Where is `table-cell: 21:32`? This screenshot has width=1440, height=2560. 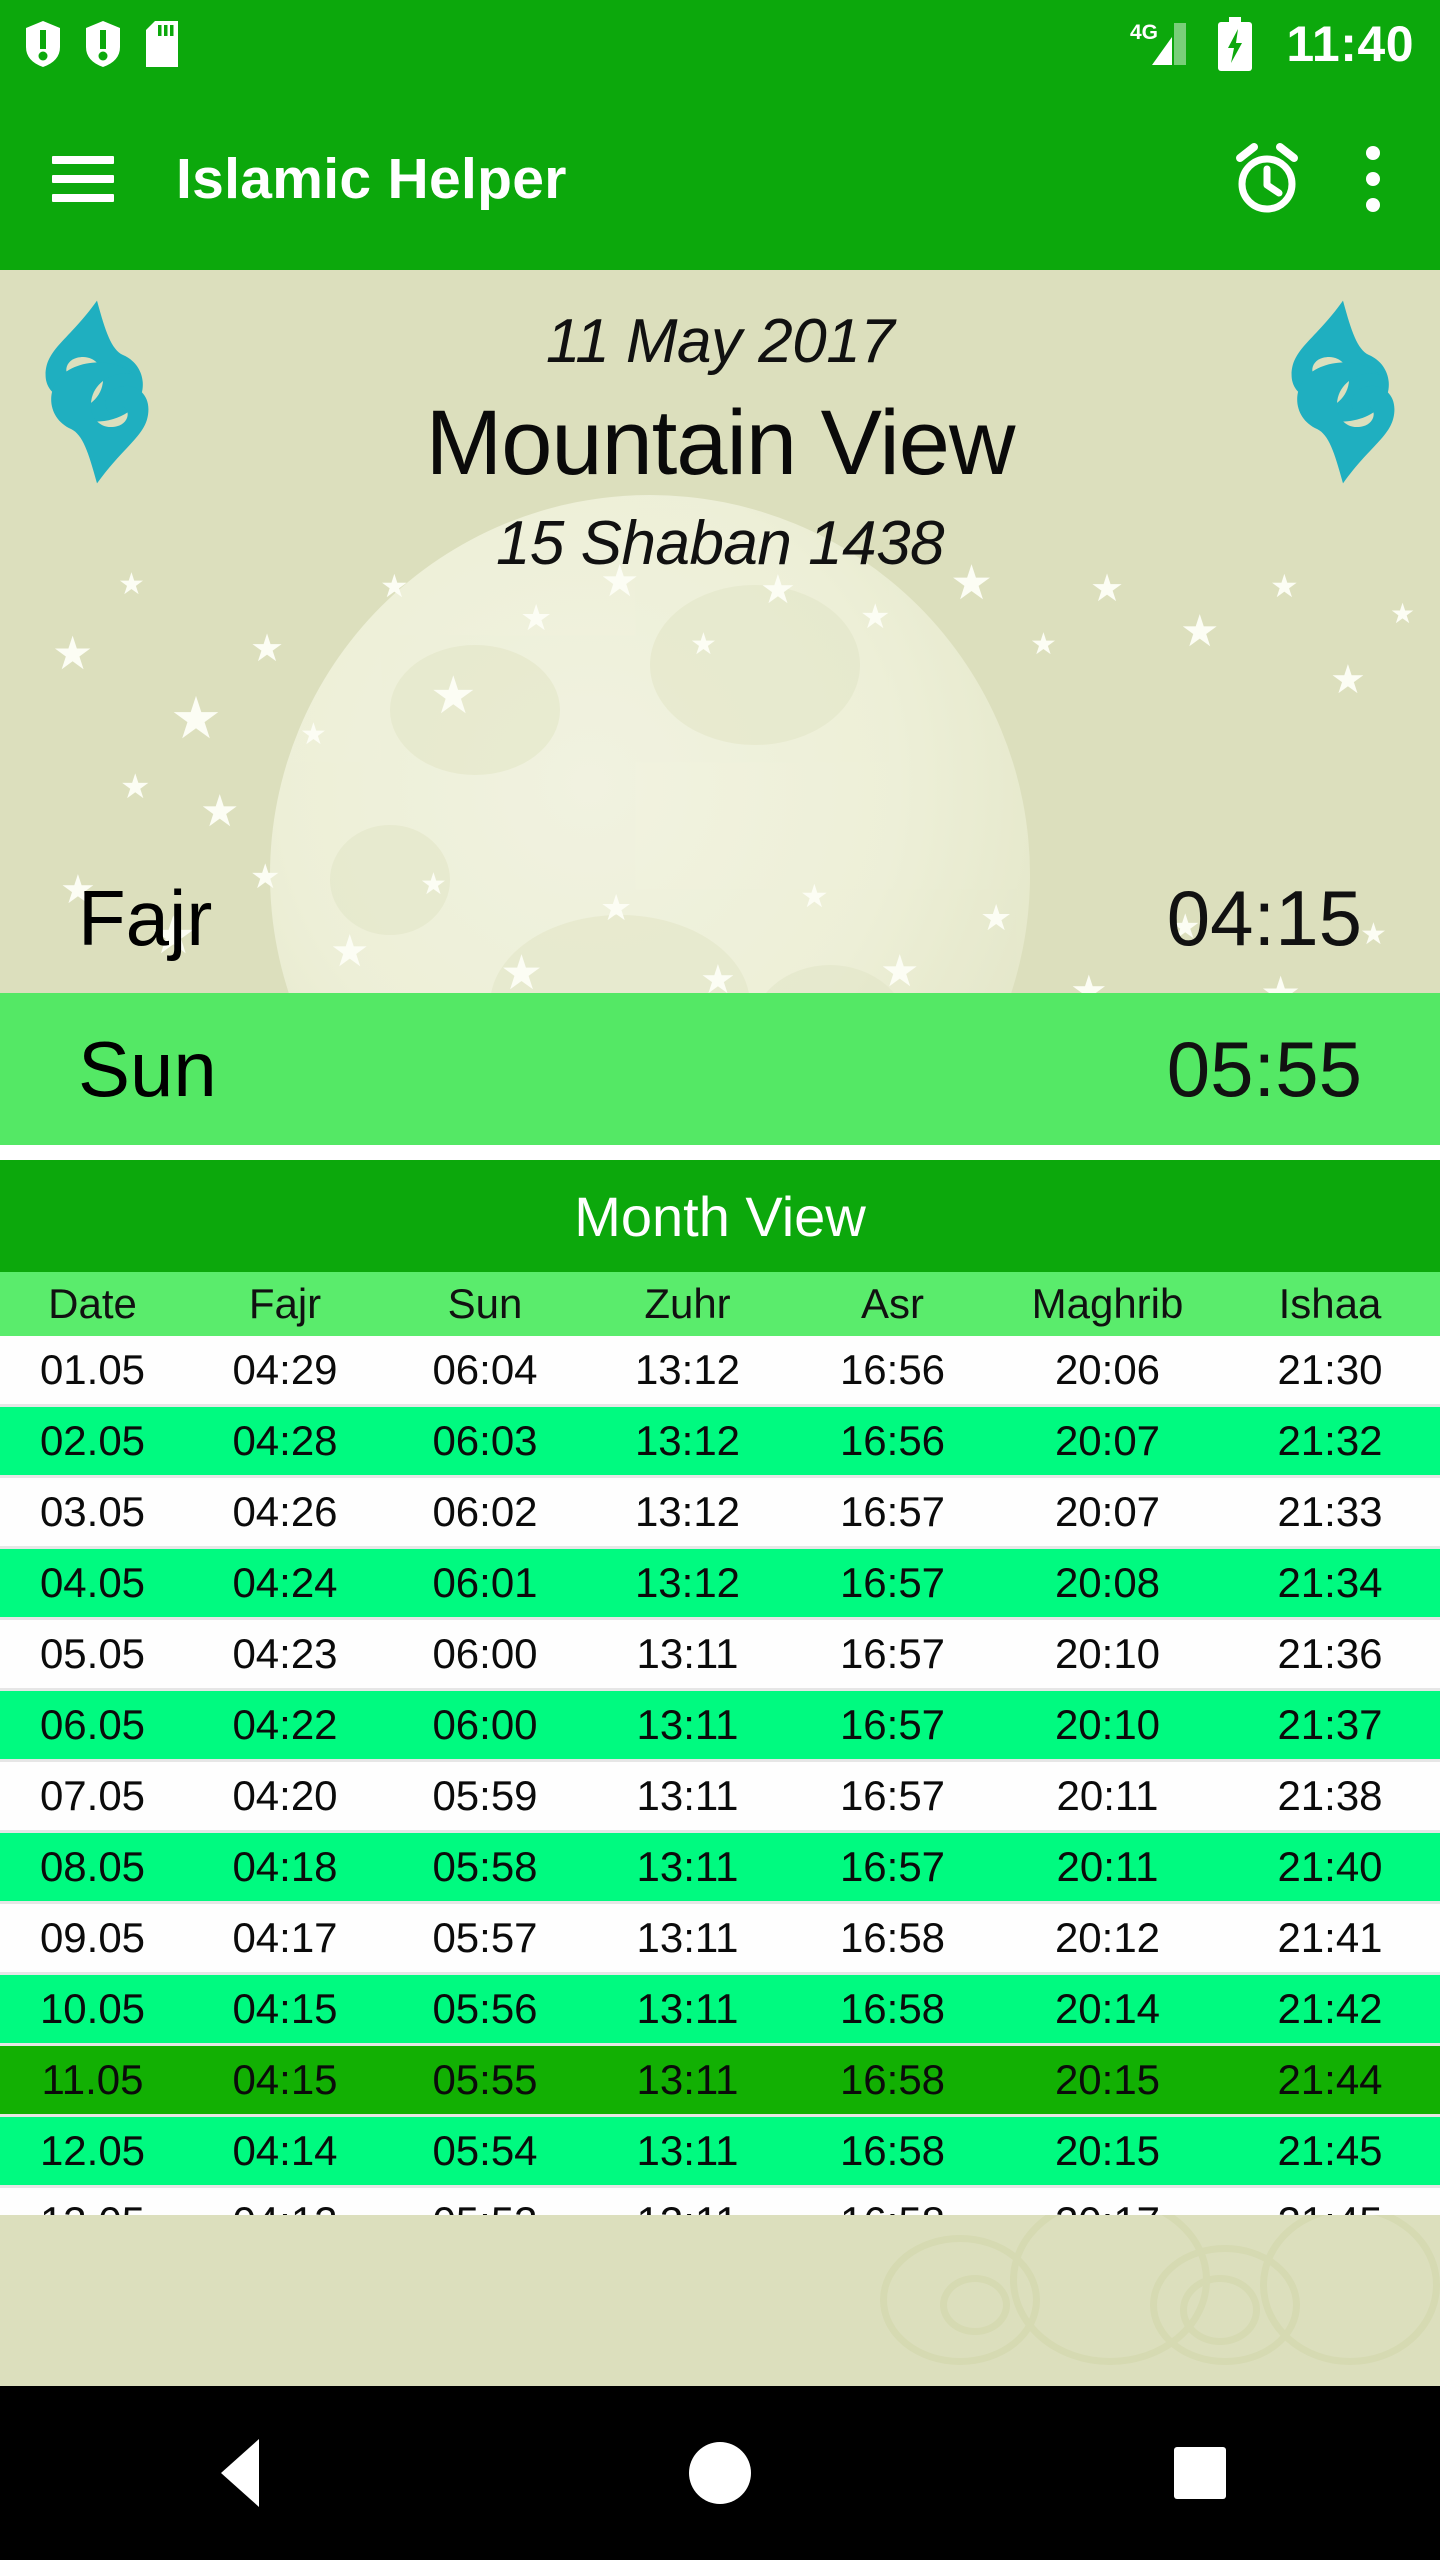 table-cell: 21:32 is located at coordinates (1330, 1440).